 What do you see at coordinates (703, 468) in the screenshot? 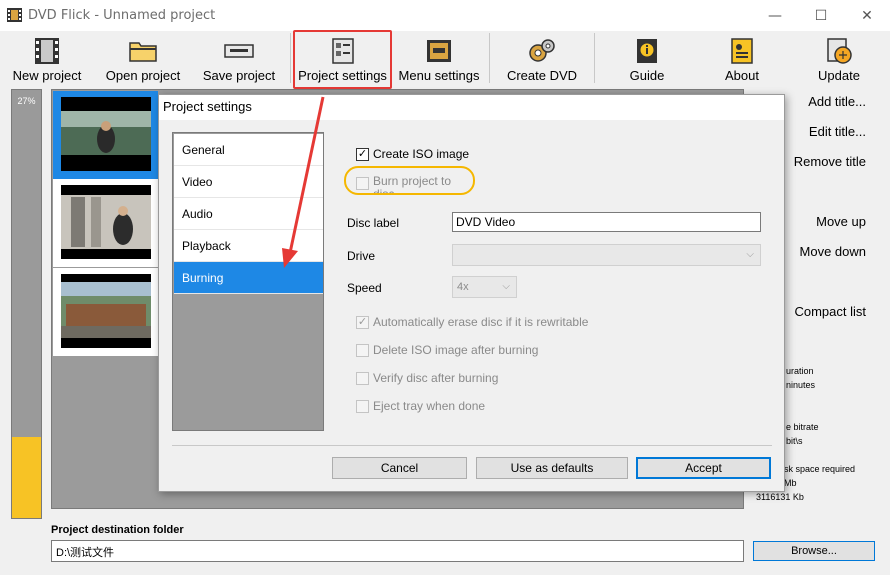
I see `accept-button: Accept` at bounding box center [703, 468].